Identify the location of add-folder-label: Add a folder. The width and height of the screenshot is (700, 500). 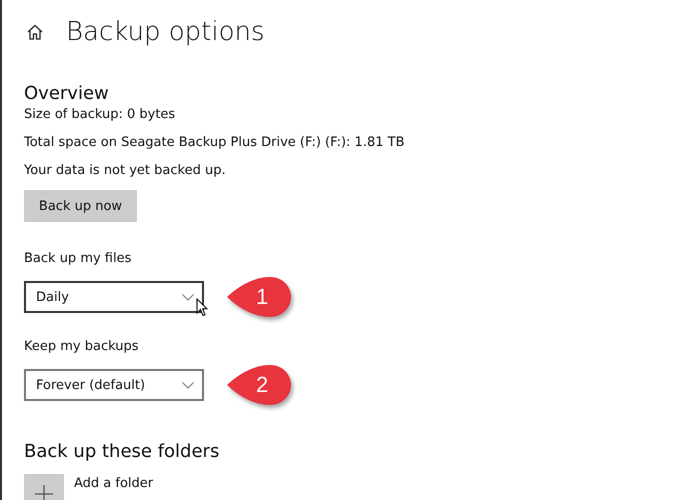
(114, 483).